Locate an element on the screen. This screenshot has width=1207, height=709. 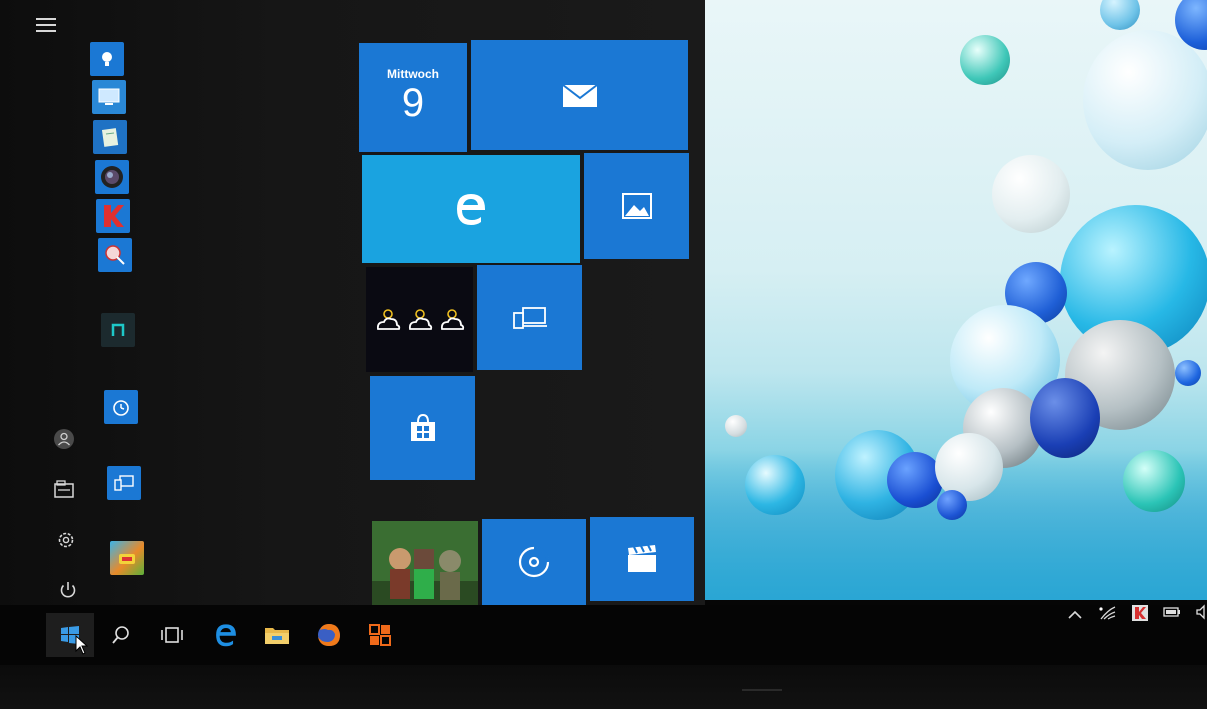
chevron-up-icon is located at coordinates (1075, 615).